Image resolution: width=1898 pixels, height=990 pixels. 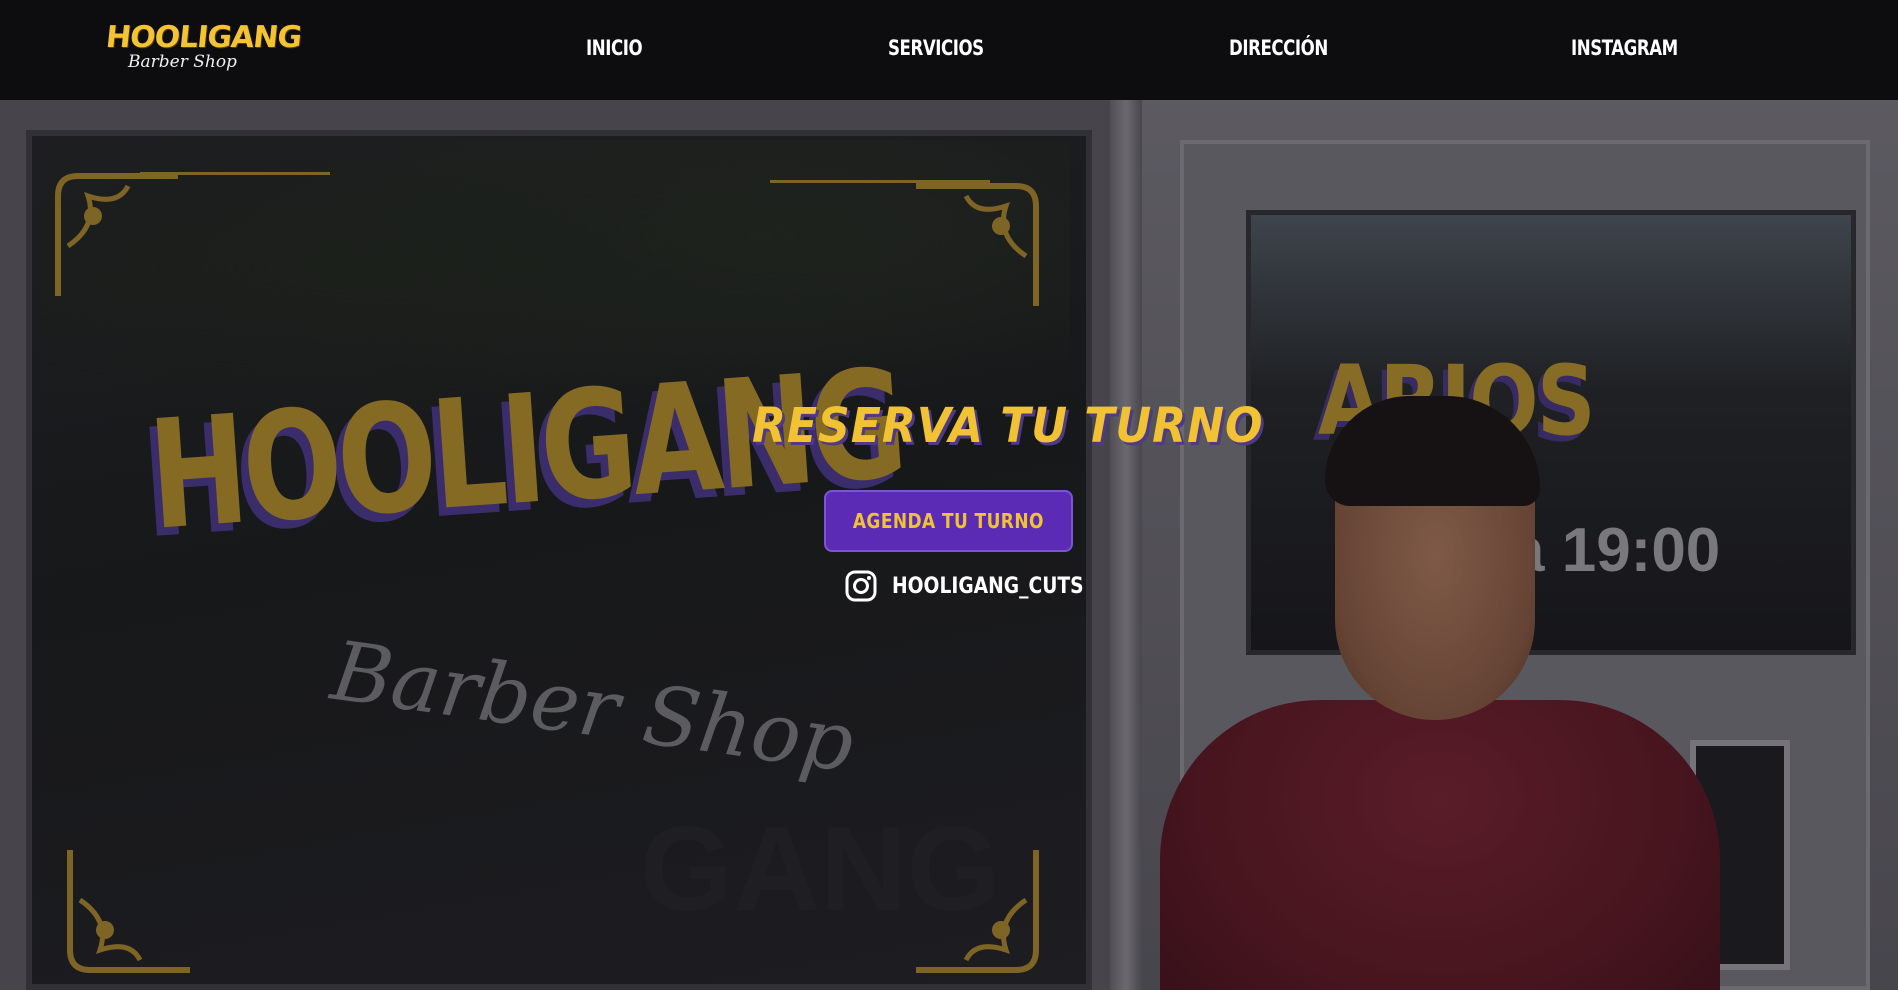 What do you see at coordinates (182, 62) in the screenshot?
I see `logo-tagline: Barber Shop` at bounding box center [182, 62].